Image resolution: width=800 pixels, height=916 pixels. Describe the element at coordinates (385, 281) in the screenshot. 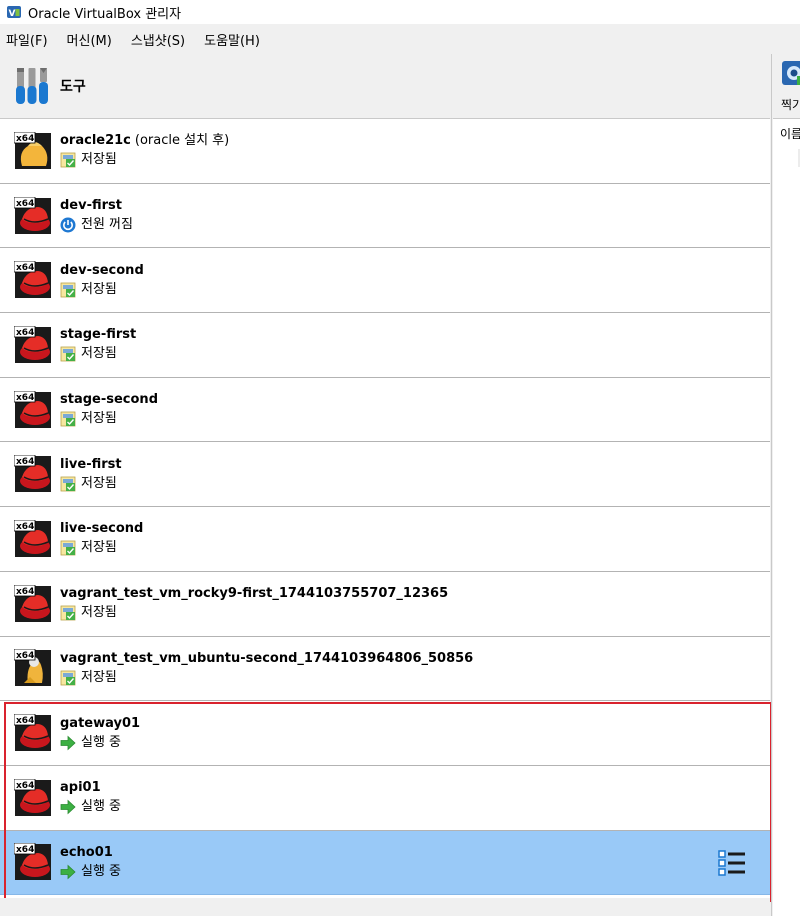

I see `vm-row-dev-second: x64 dev-second 저장됨` at that location.